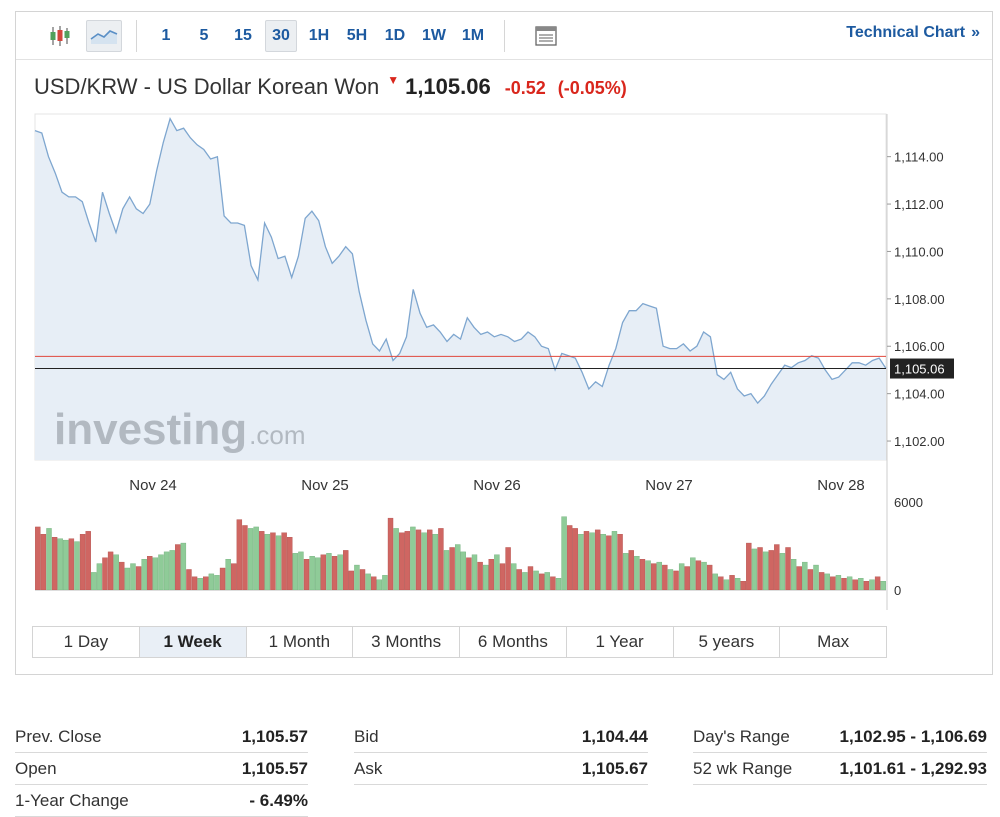 Image resolution: width=1000 pixels, height=817 pixels. What do you see at coordinates (274, 736) in the screenshot?
I see `stat-value: 1,105.57` at bounding box center [274, 736].